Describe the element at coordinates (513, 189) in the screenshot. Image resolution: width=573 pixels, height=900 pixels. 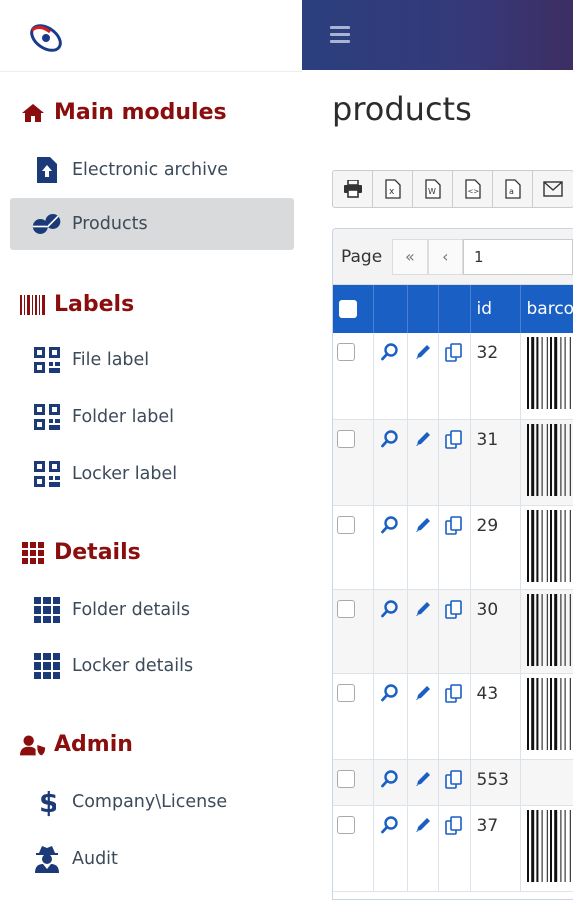
I see `text-export-icon: a` at that location.